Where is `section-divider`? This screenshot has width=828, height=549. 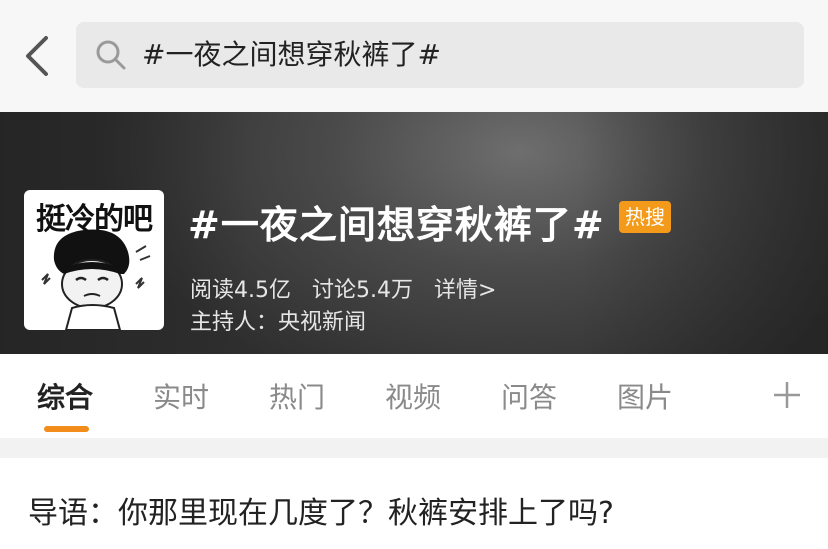
section-divider is located at coordinates (414, 448).